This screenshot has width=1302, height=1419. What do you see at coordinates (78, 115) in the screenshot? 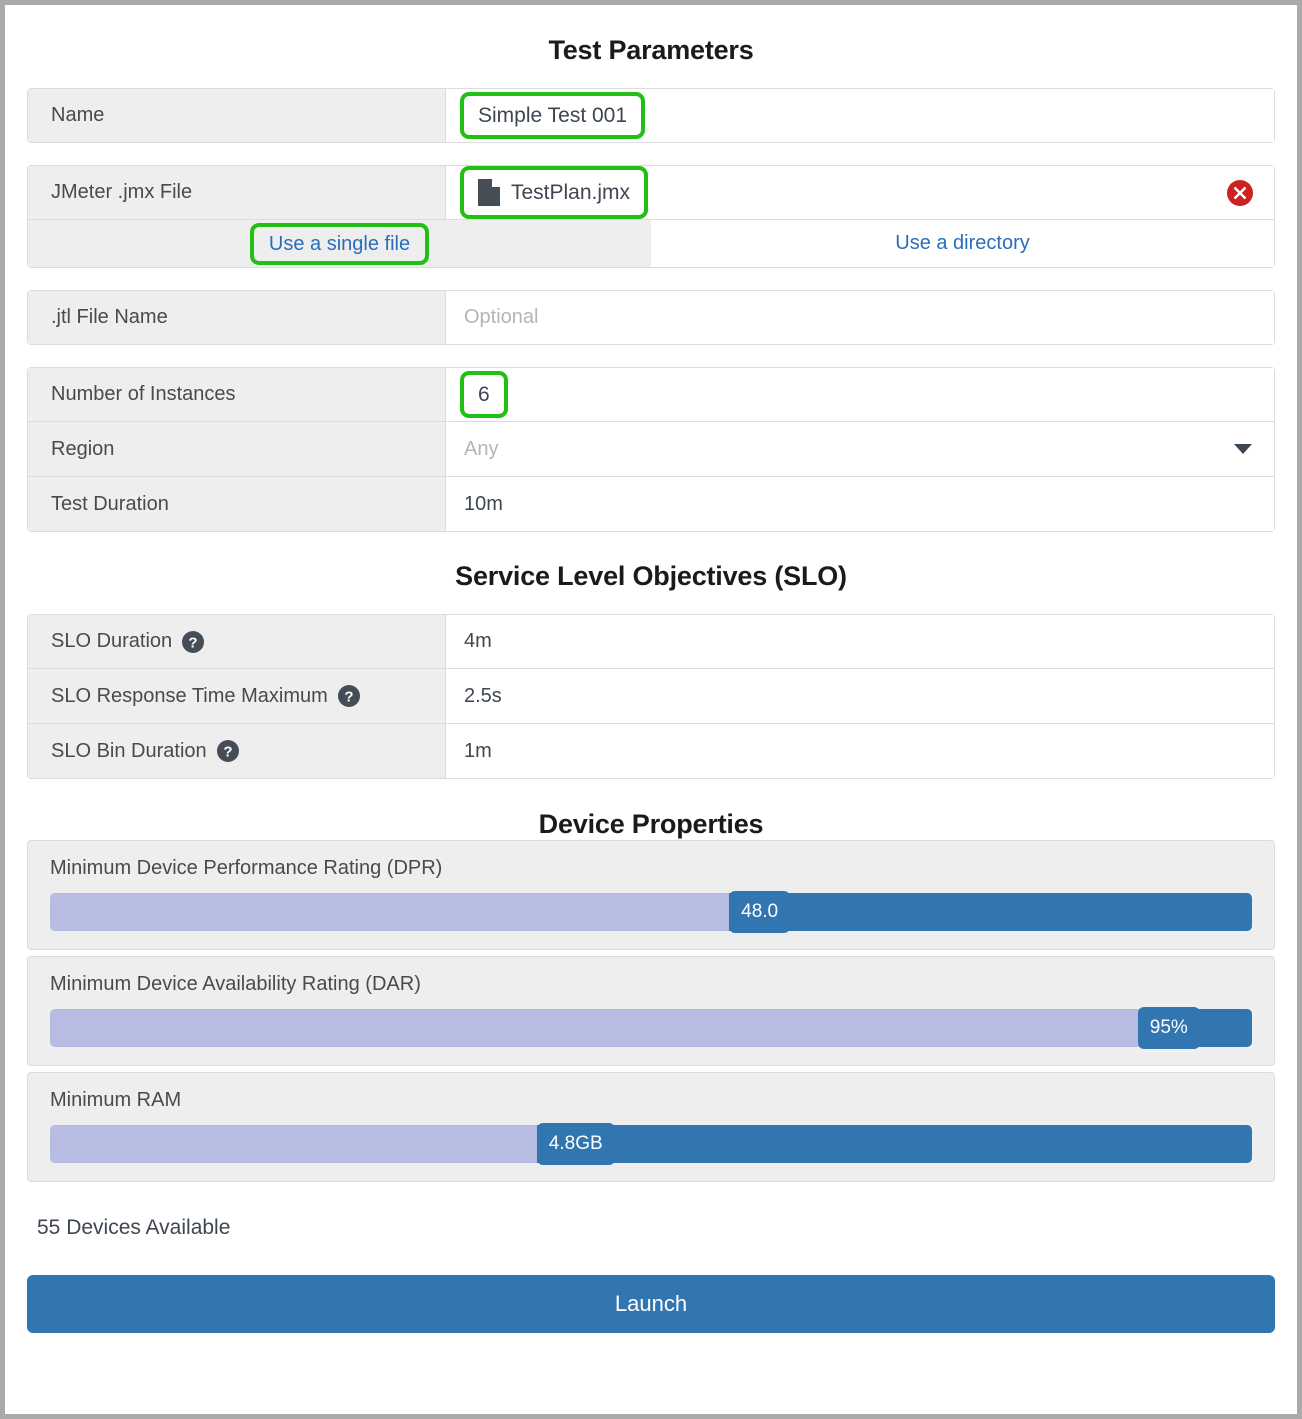
I see `label-text-name: Name` at bounding box center [78, 115].